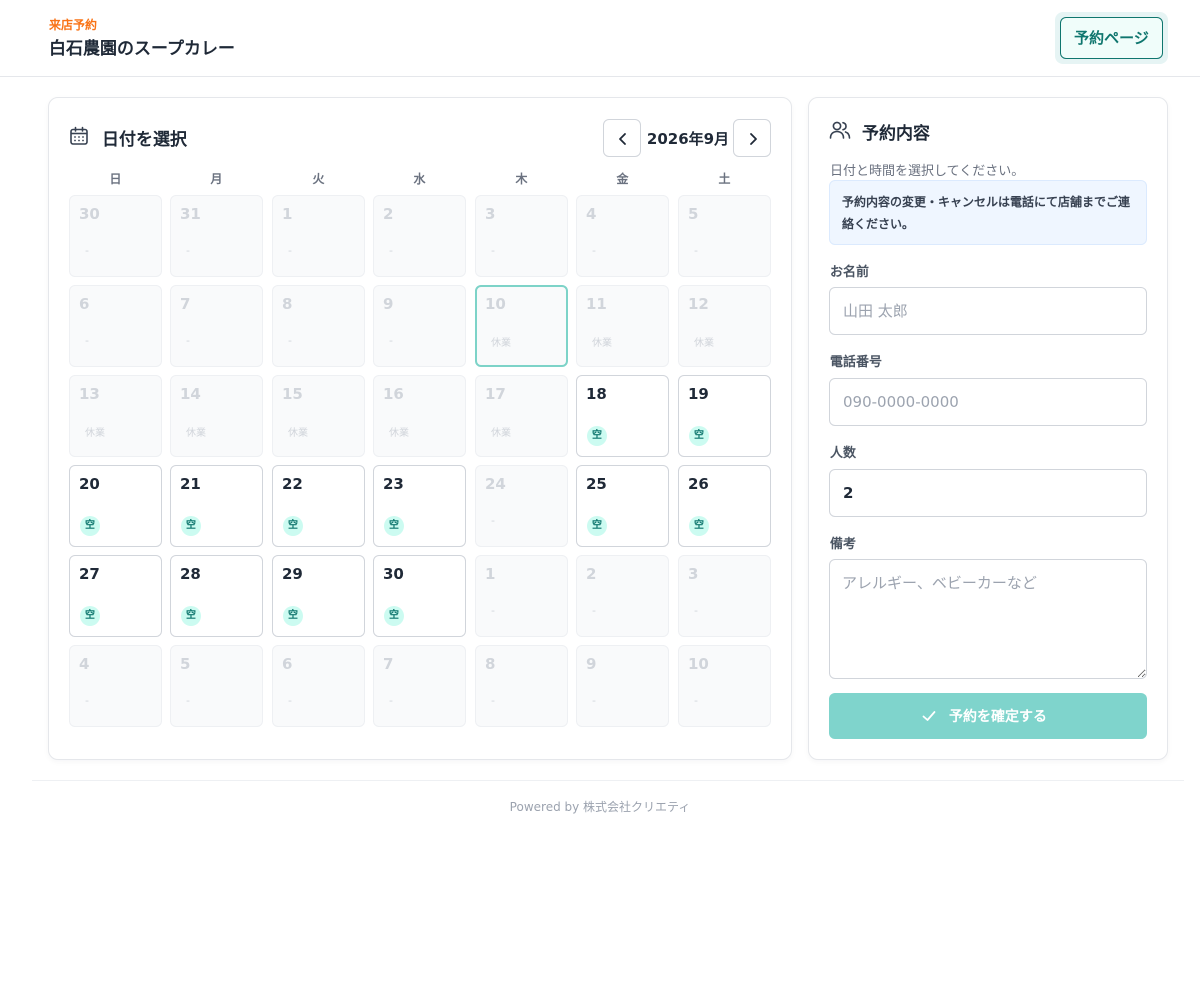  I want to click on calendar-day: 12 休業, so click(724, 326).